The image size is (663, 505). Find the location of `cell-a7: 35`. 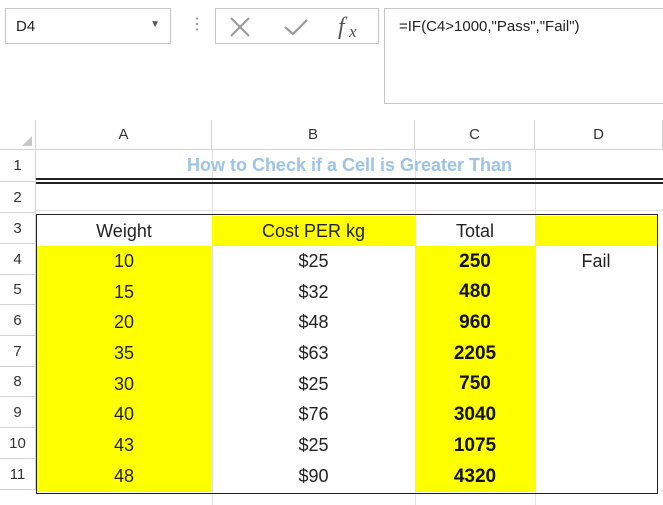

cell-a7: 35 is located at coordinates (124, 353).